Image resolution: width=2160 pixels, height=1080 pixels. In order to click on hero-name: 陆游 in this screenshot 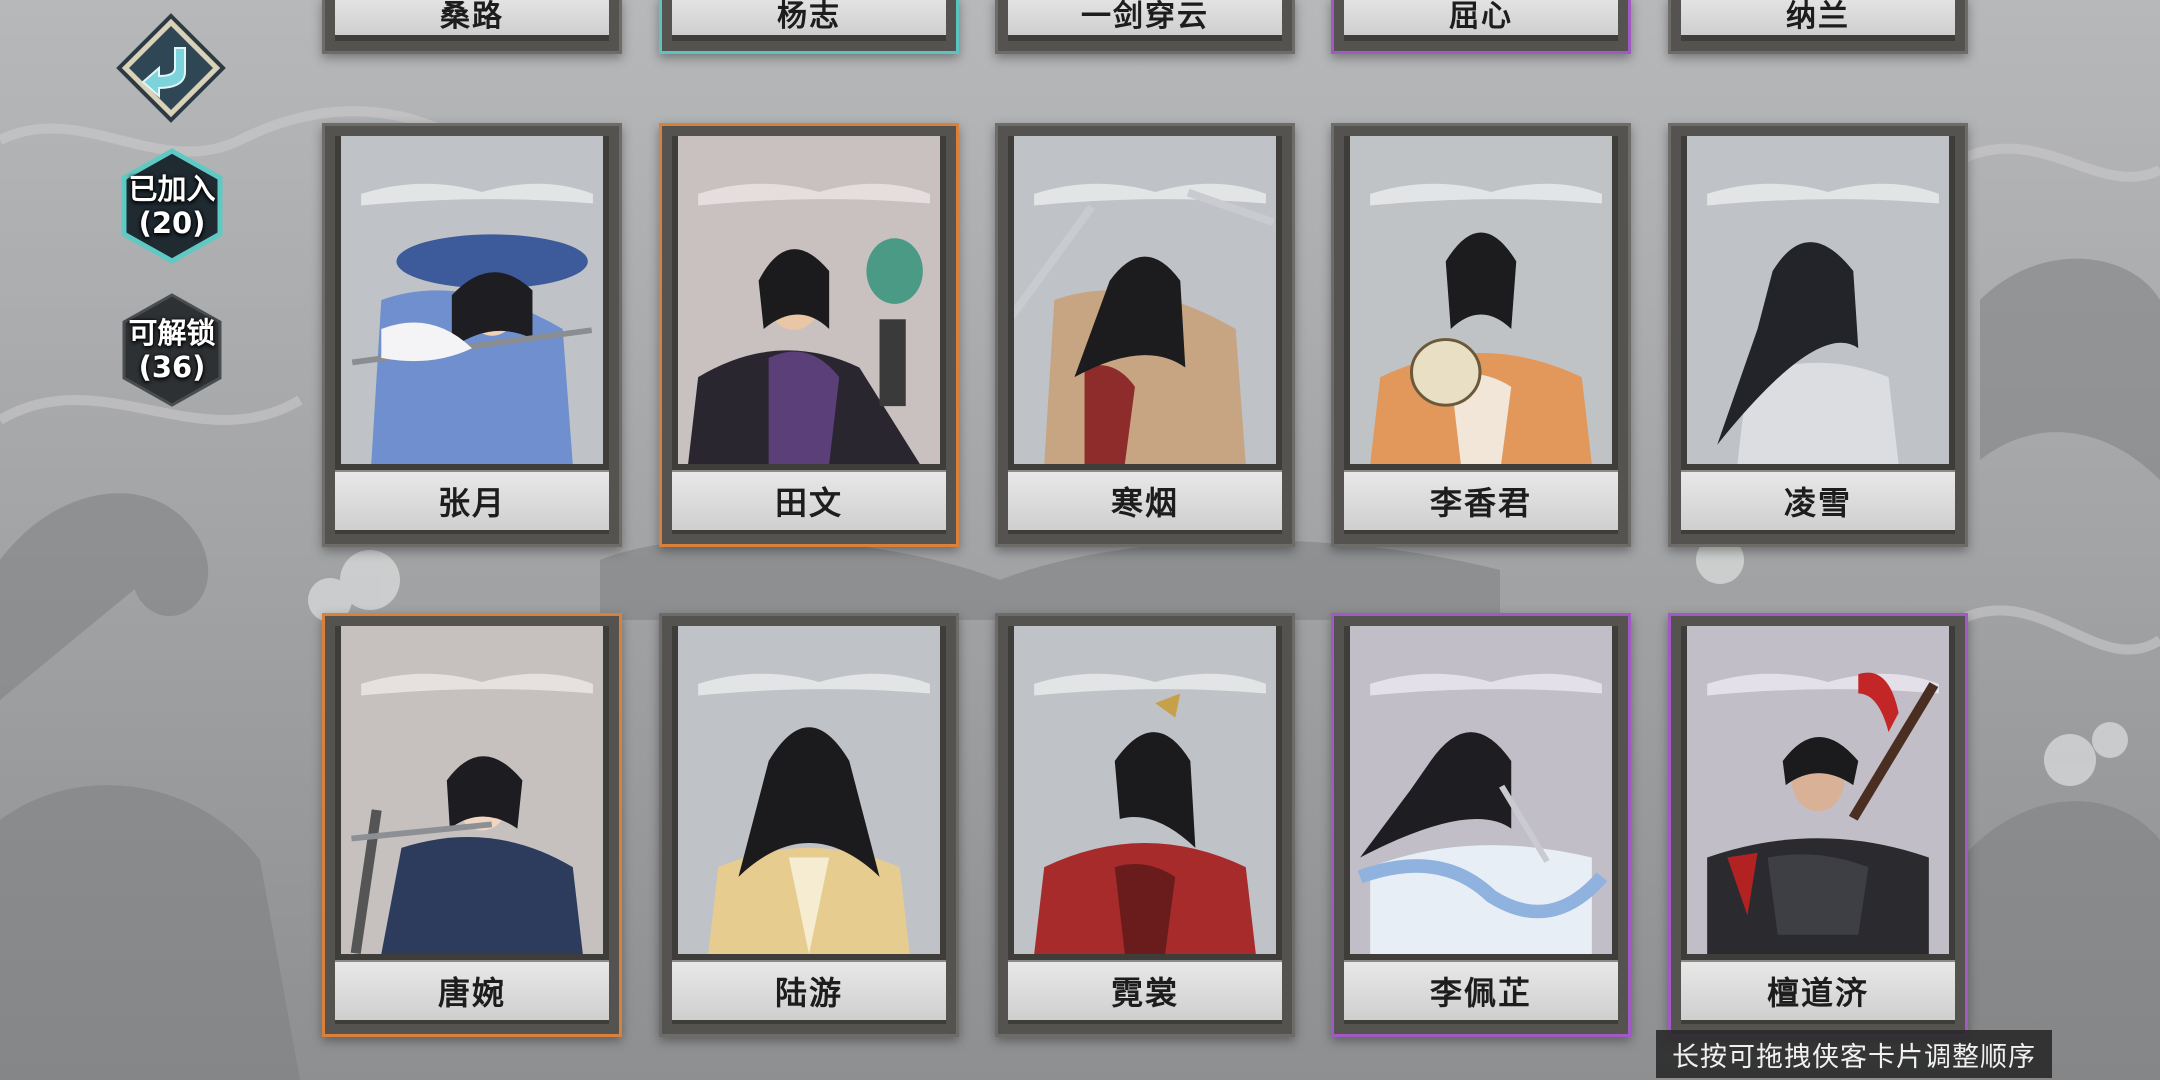, I will do `click(809, 990)`.